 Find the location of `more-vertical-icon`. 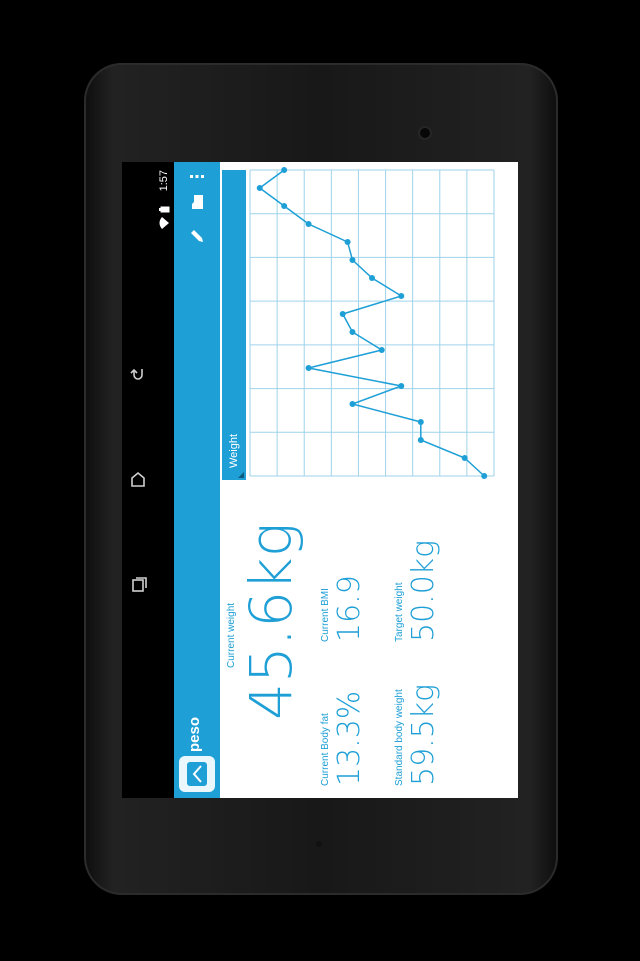

more-vertical-icon is located at coordinates (197, 176).